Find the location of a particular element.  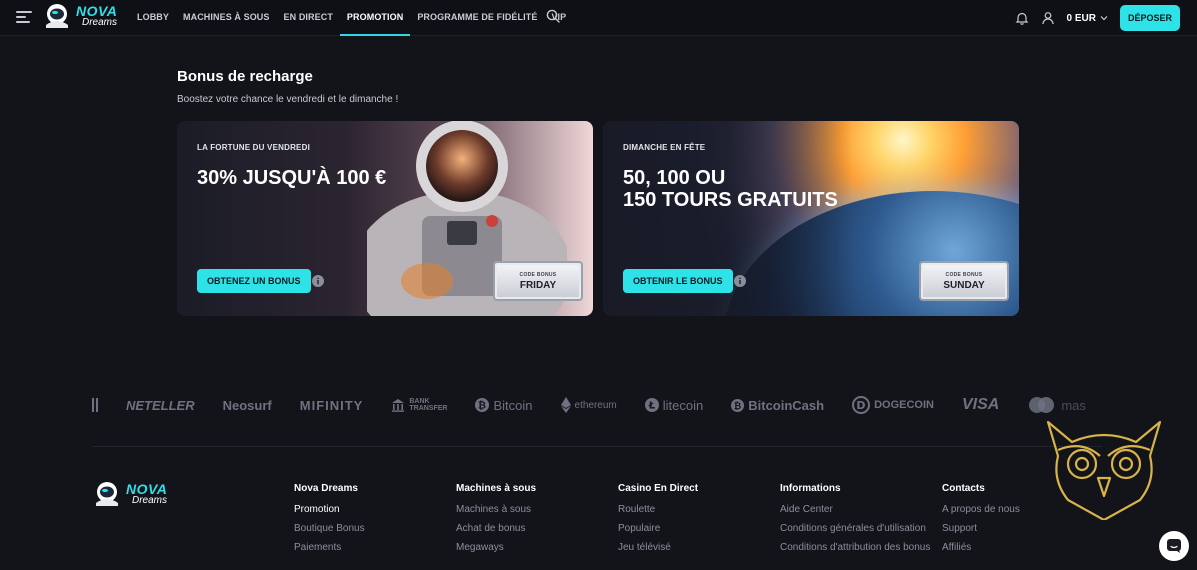

footer-col-title: Nova Dreams is located at coordinates (326, 488).